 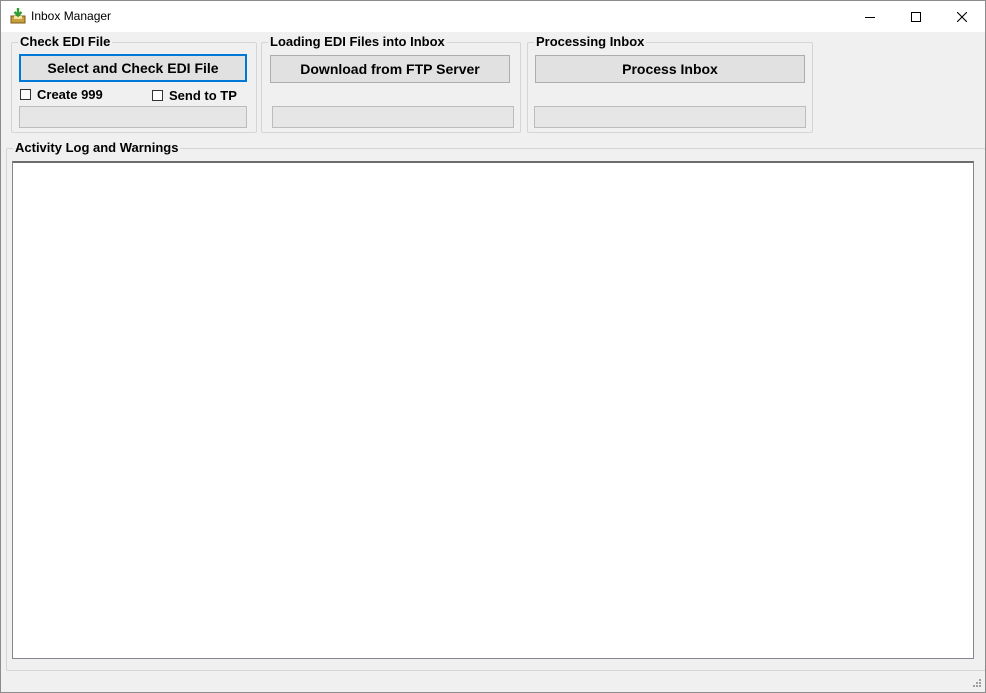 I want to click on loading-progress-bar, so click(x=393, y=117).